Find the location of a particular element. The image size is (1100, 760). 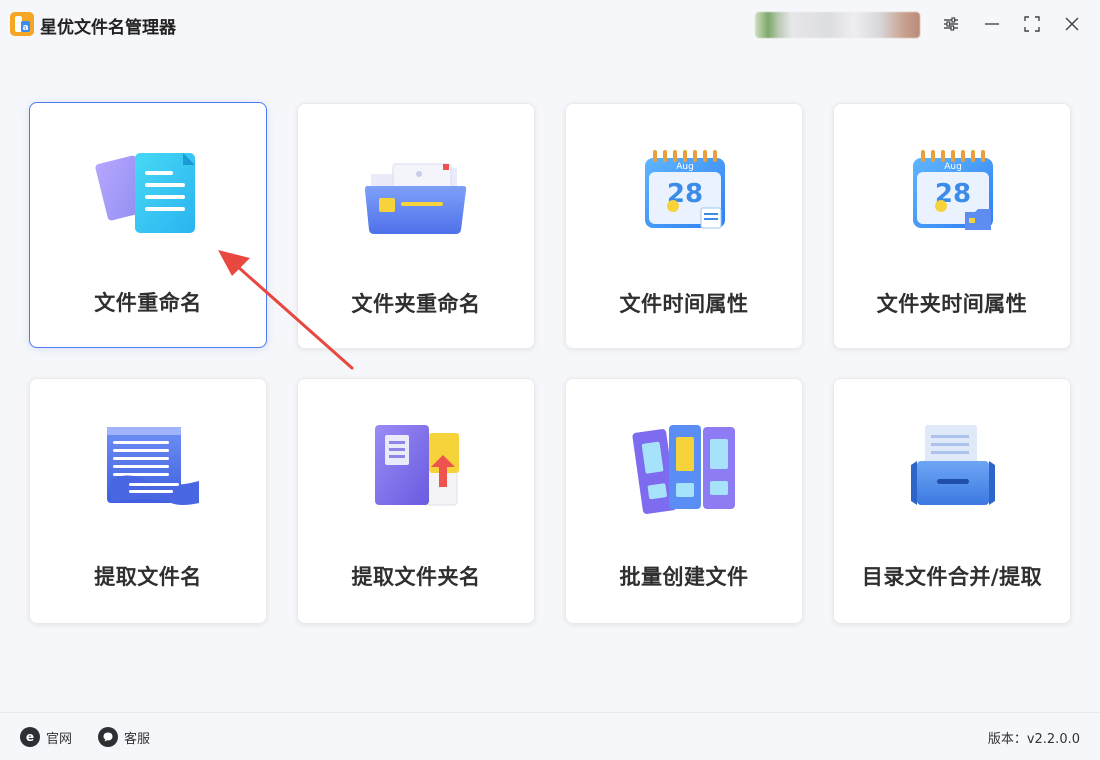

support-label: 客服 is located at coordinates (137, 739).